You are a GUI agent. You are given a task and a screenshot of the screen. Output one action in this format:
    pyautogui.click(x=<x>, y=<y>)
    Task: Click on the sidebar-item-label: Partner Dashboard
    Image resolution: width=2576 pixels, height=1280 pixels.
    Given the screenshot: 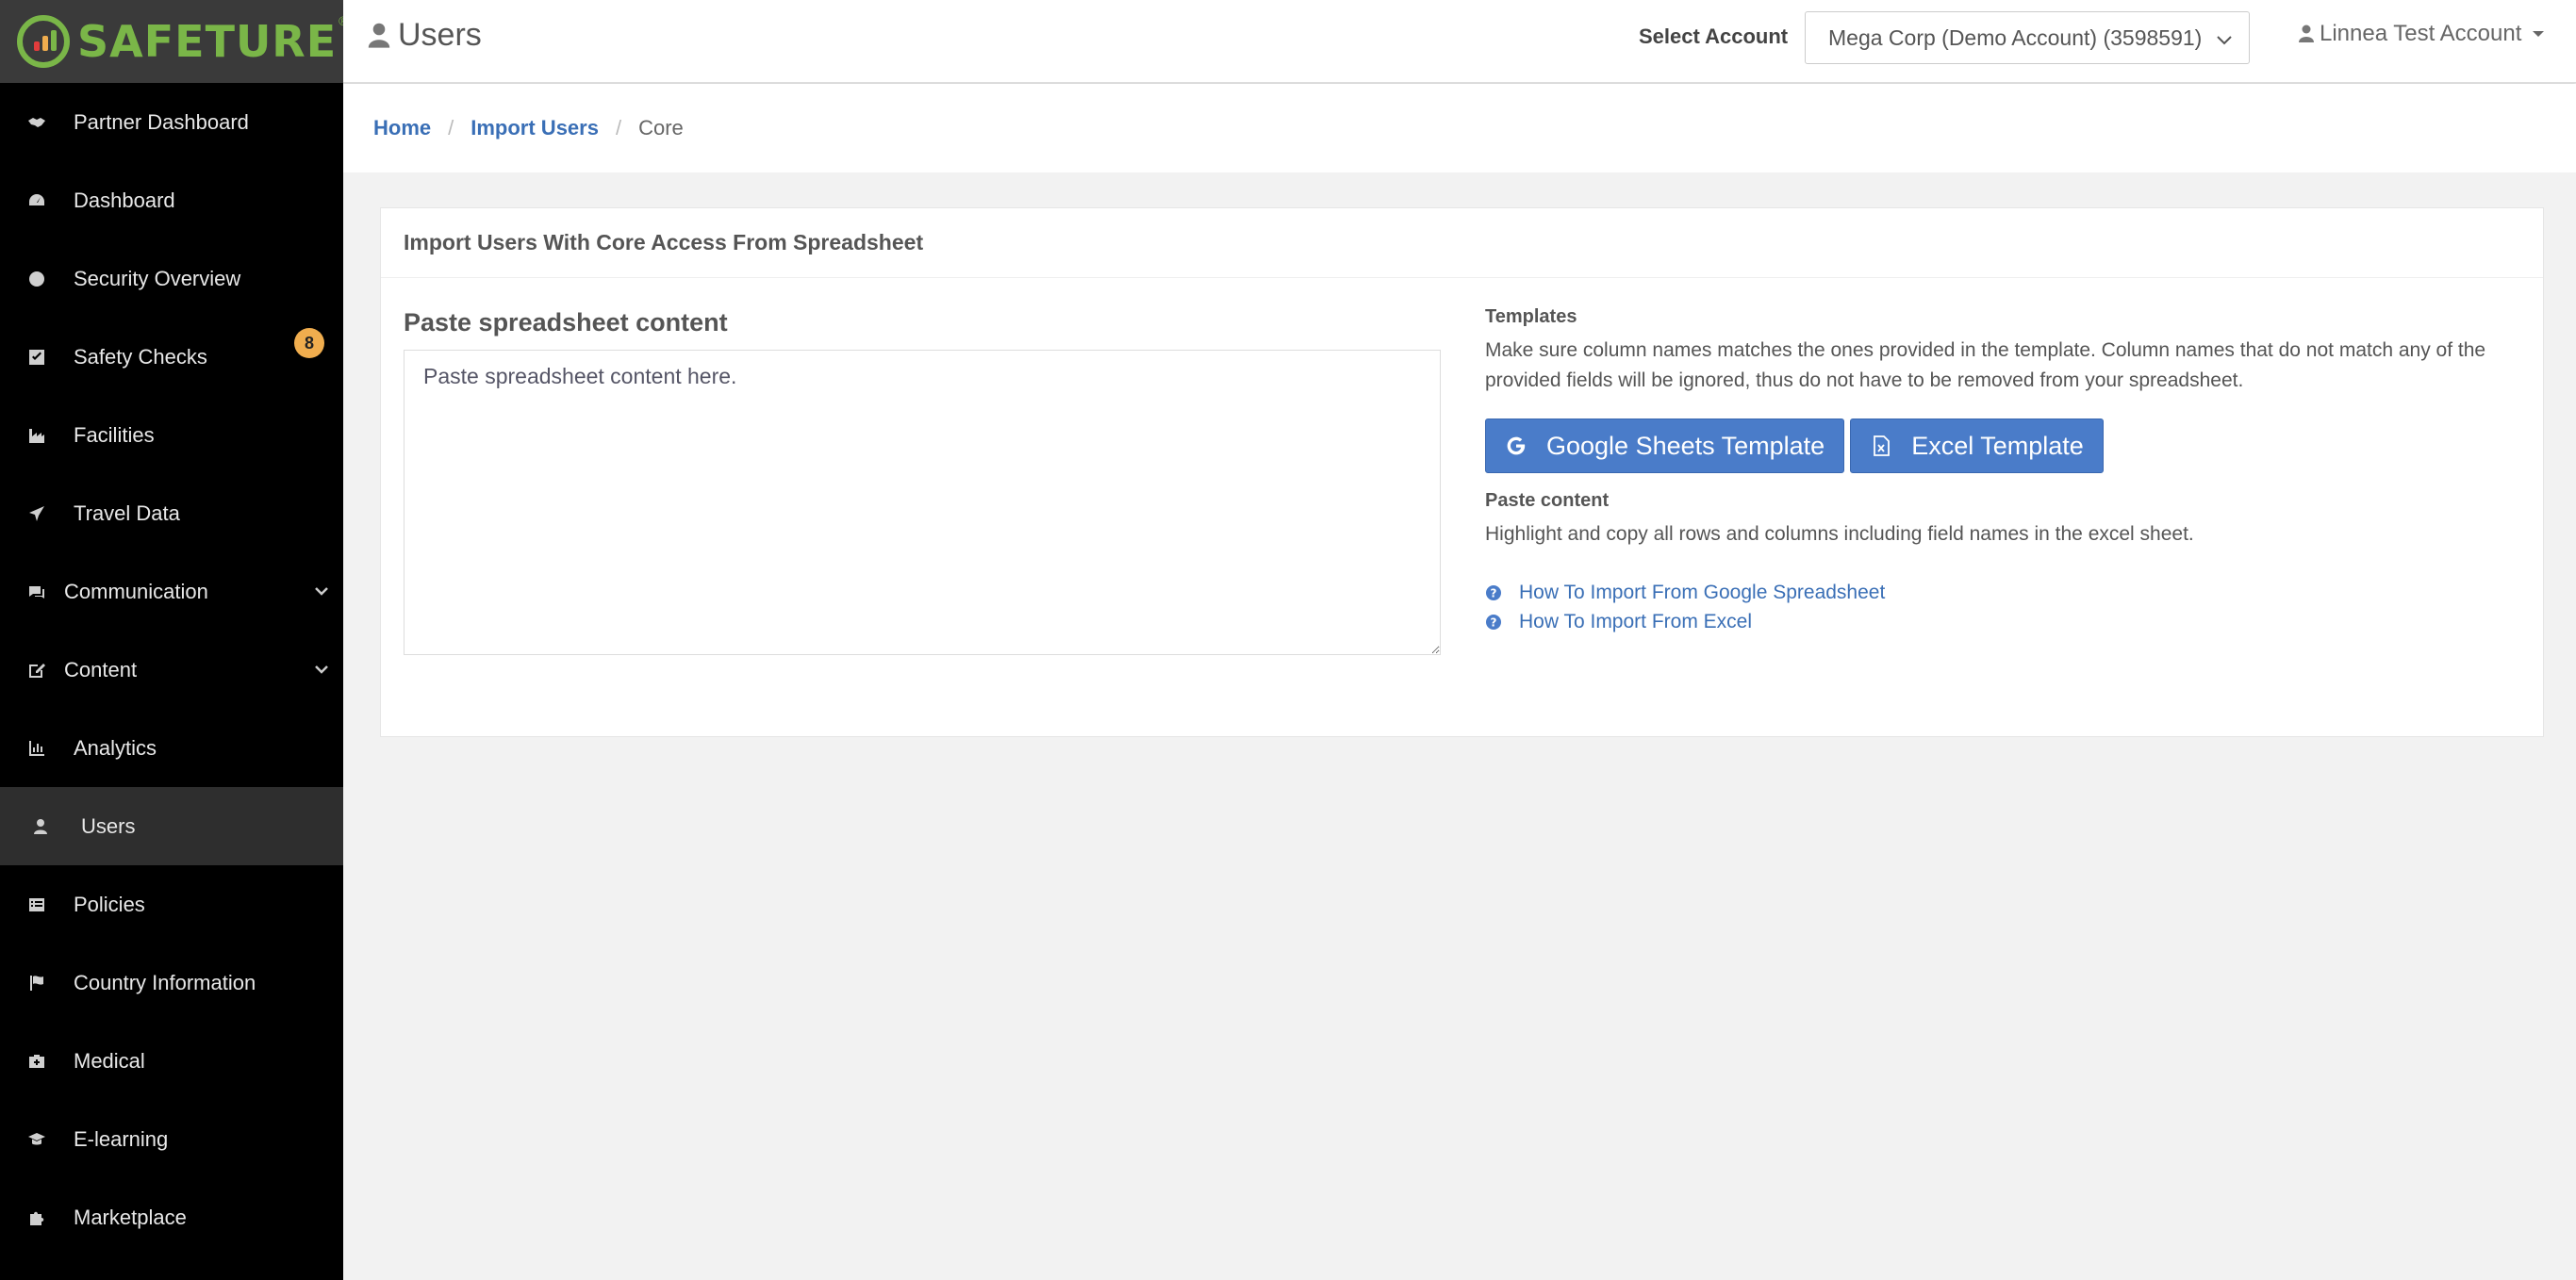 What is the action you would take?
    pyautogui.click(x=161, y=121)
    